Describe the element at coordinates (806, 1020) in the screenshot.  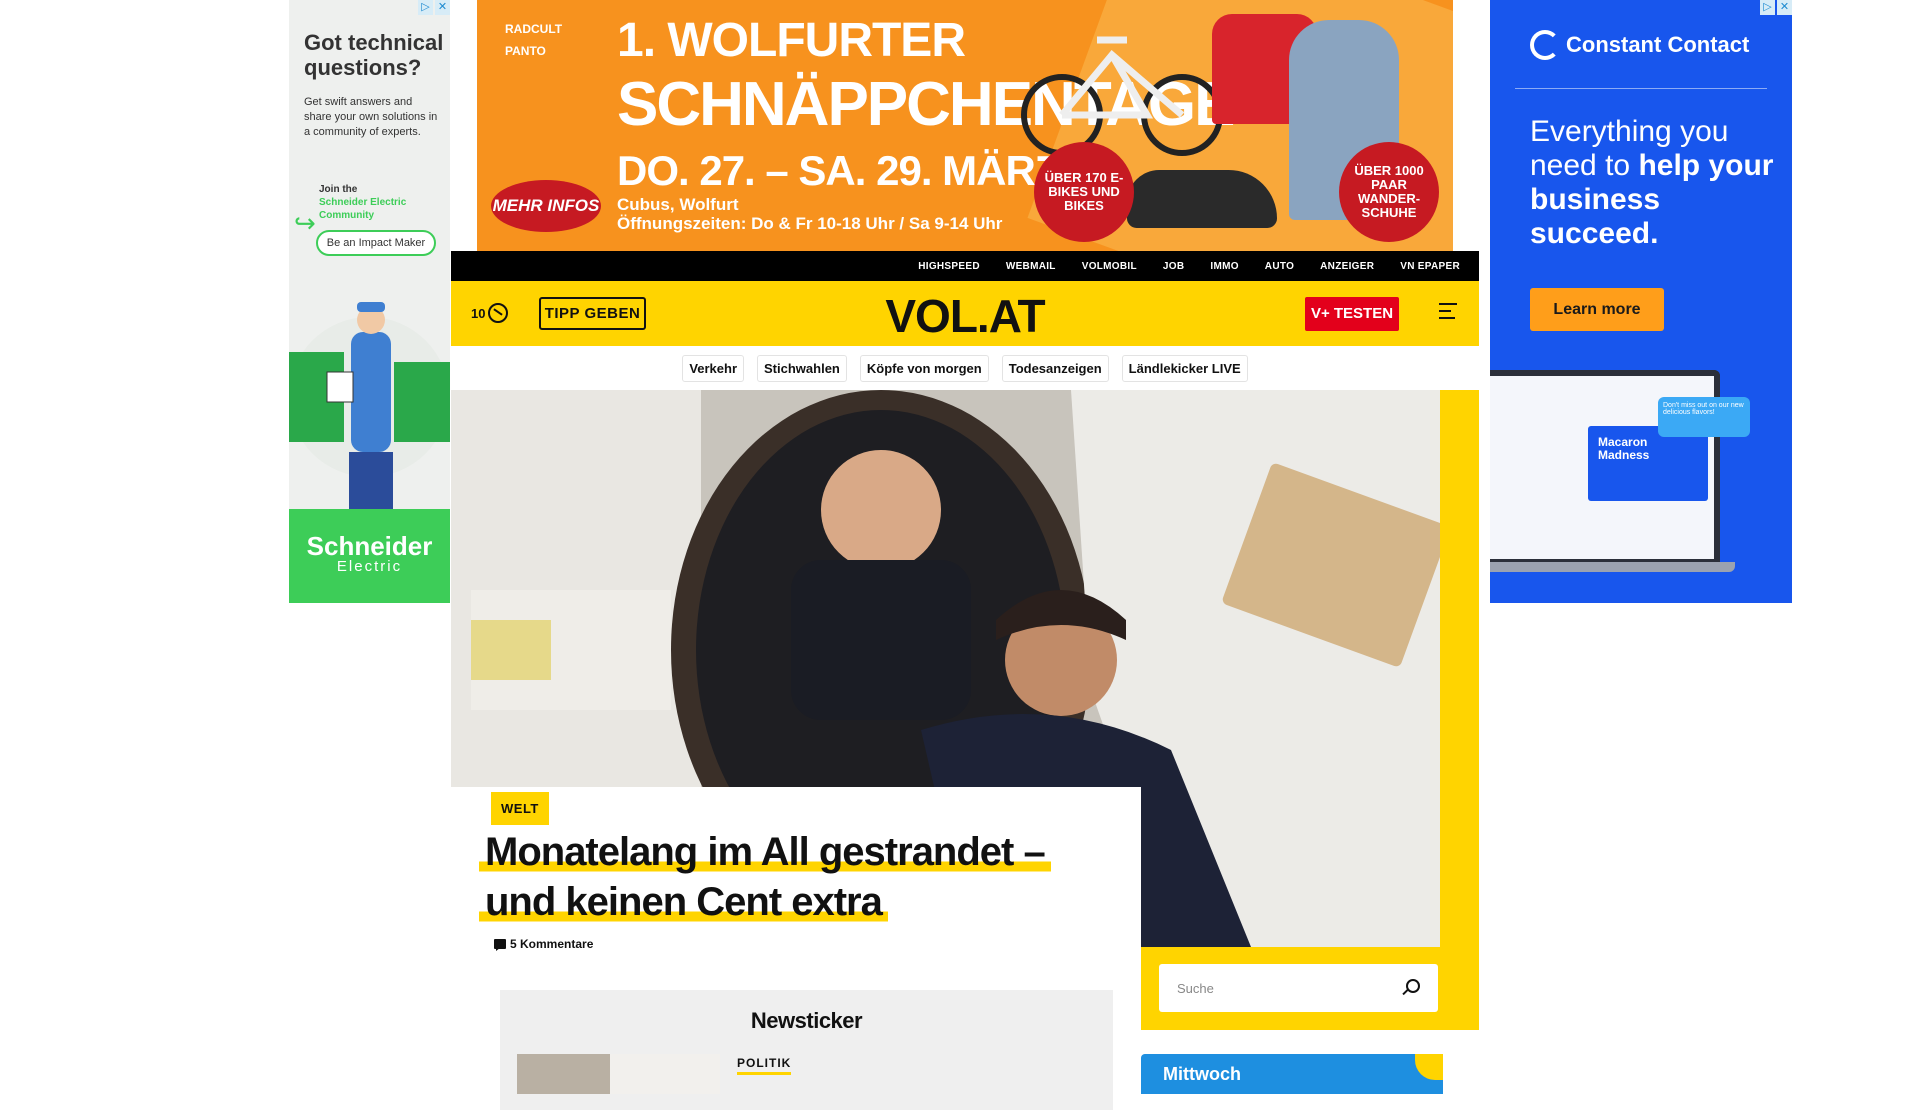
I see `newsticker-title: Newsticker` at that location.